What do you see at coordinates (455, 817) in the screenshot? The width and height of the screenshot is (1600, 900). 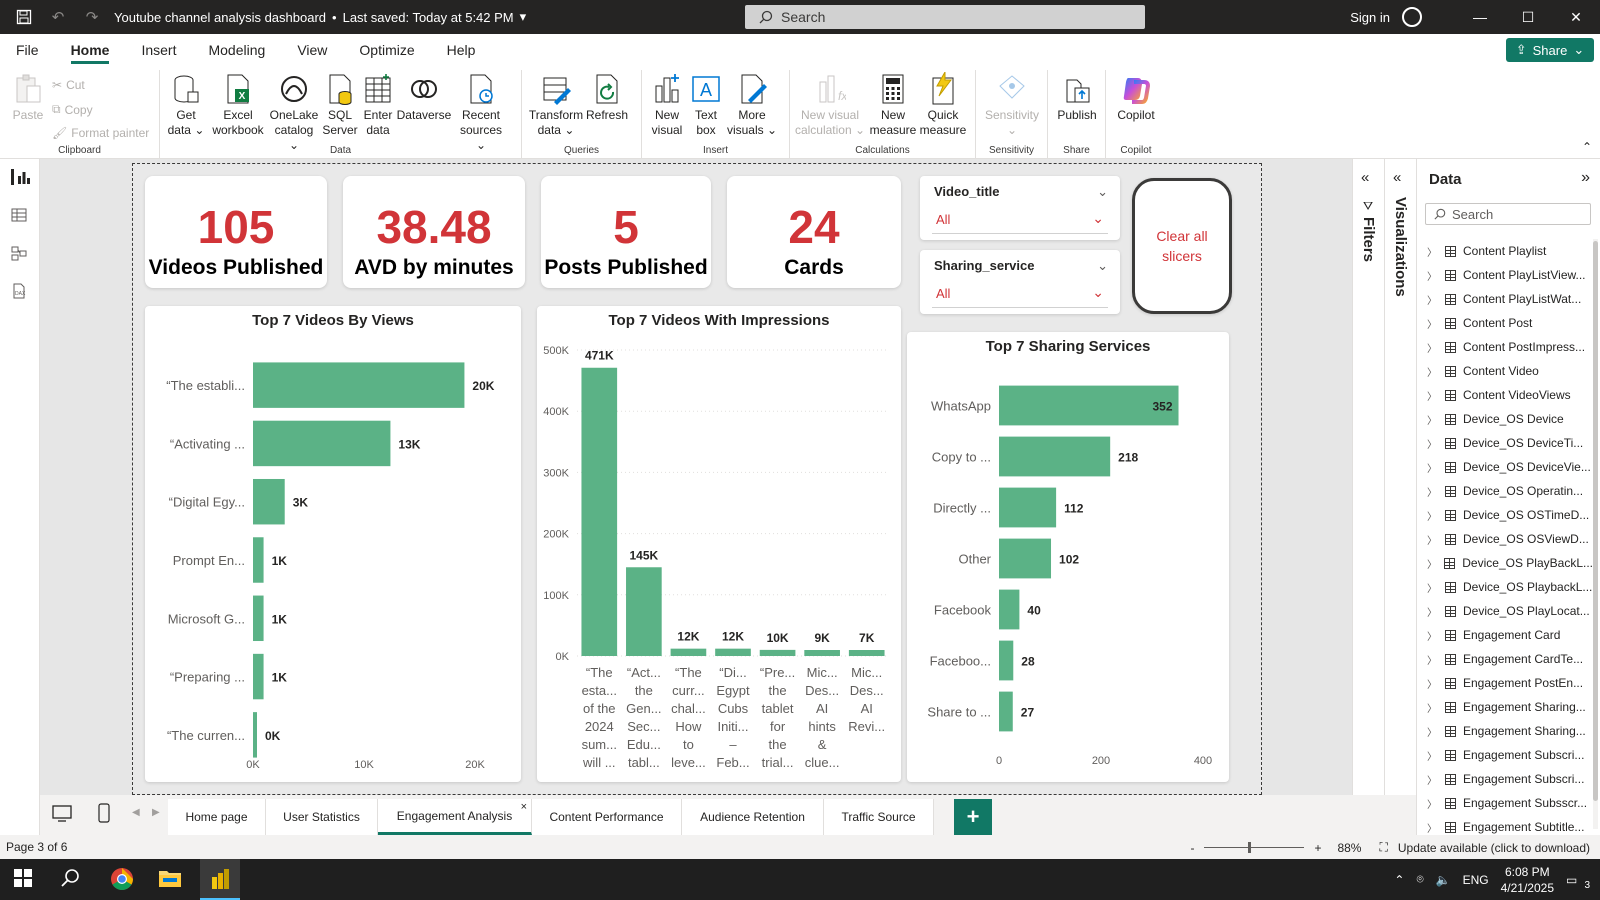 I see `tab-engagement-analysis: Engagement Analysis ×` at bounding box center [455, 817].